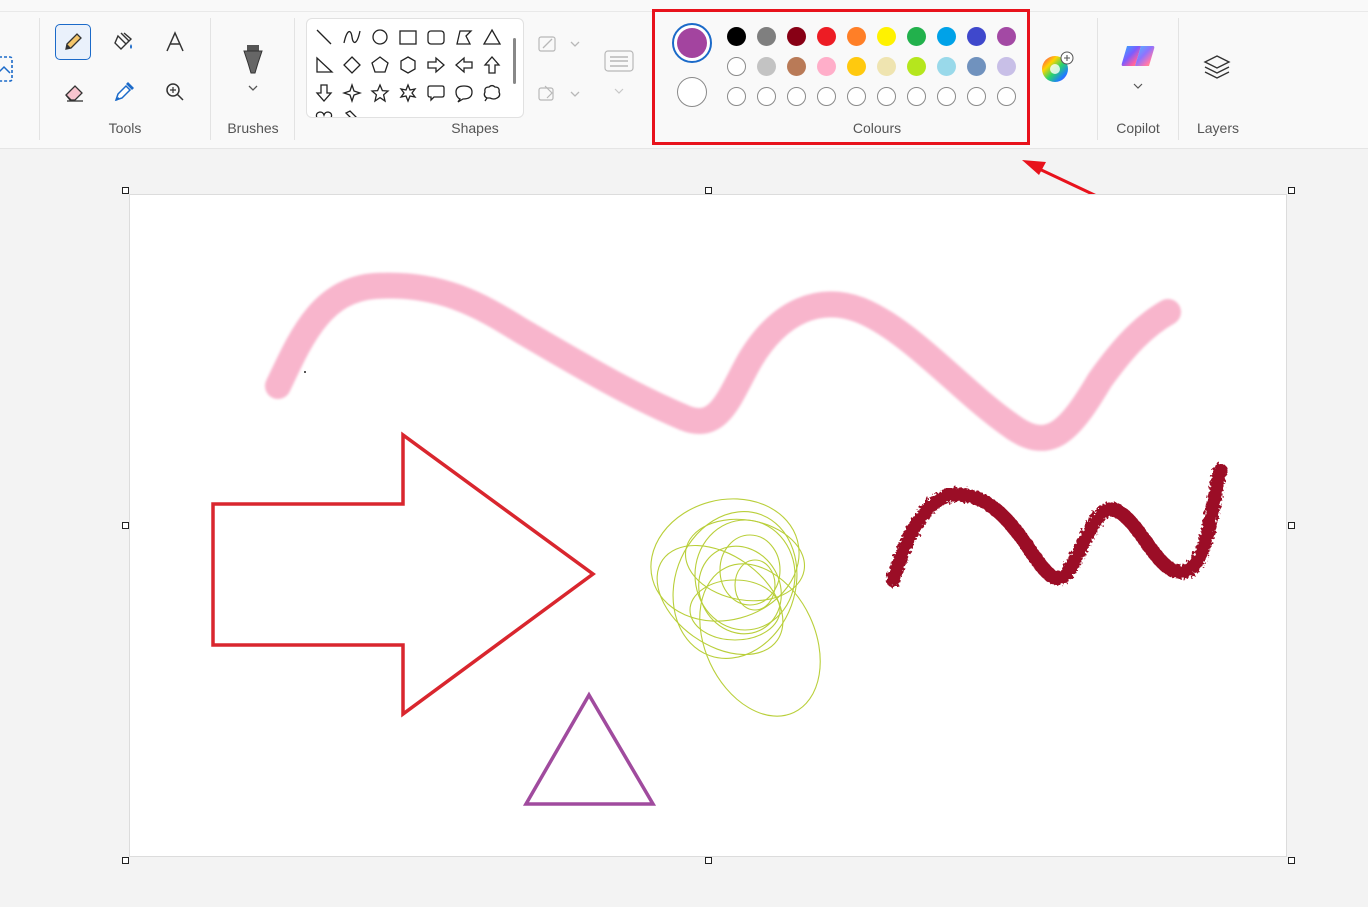  Describe the element at coordinates (735, 607) in the screenshot. I see `lime-scribble-stroke` at that location.